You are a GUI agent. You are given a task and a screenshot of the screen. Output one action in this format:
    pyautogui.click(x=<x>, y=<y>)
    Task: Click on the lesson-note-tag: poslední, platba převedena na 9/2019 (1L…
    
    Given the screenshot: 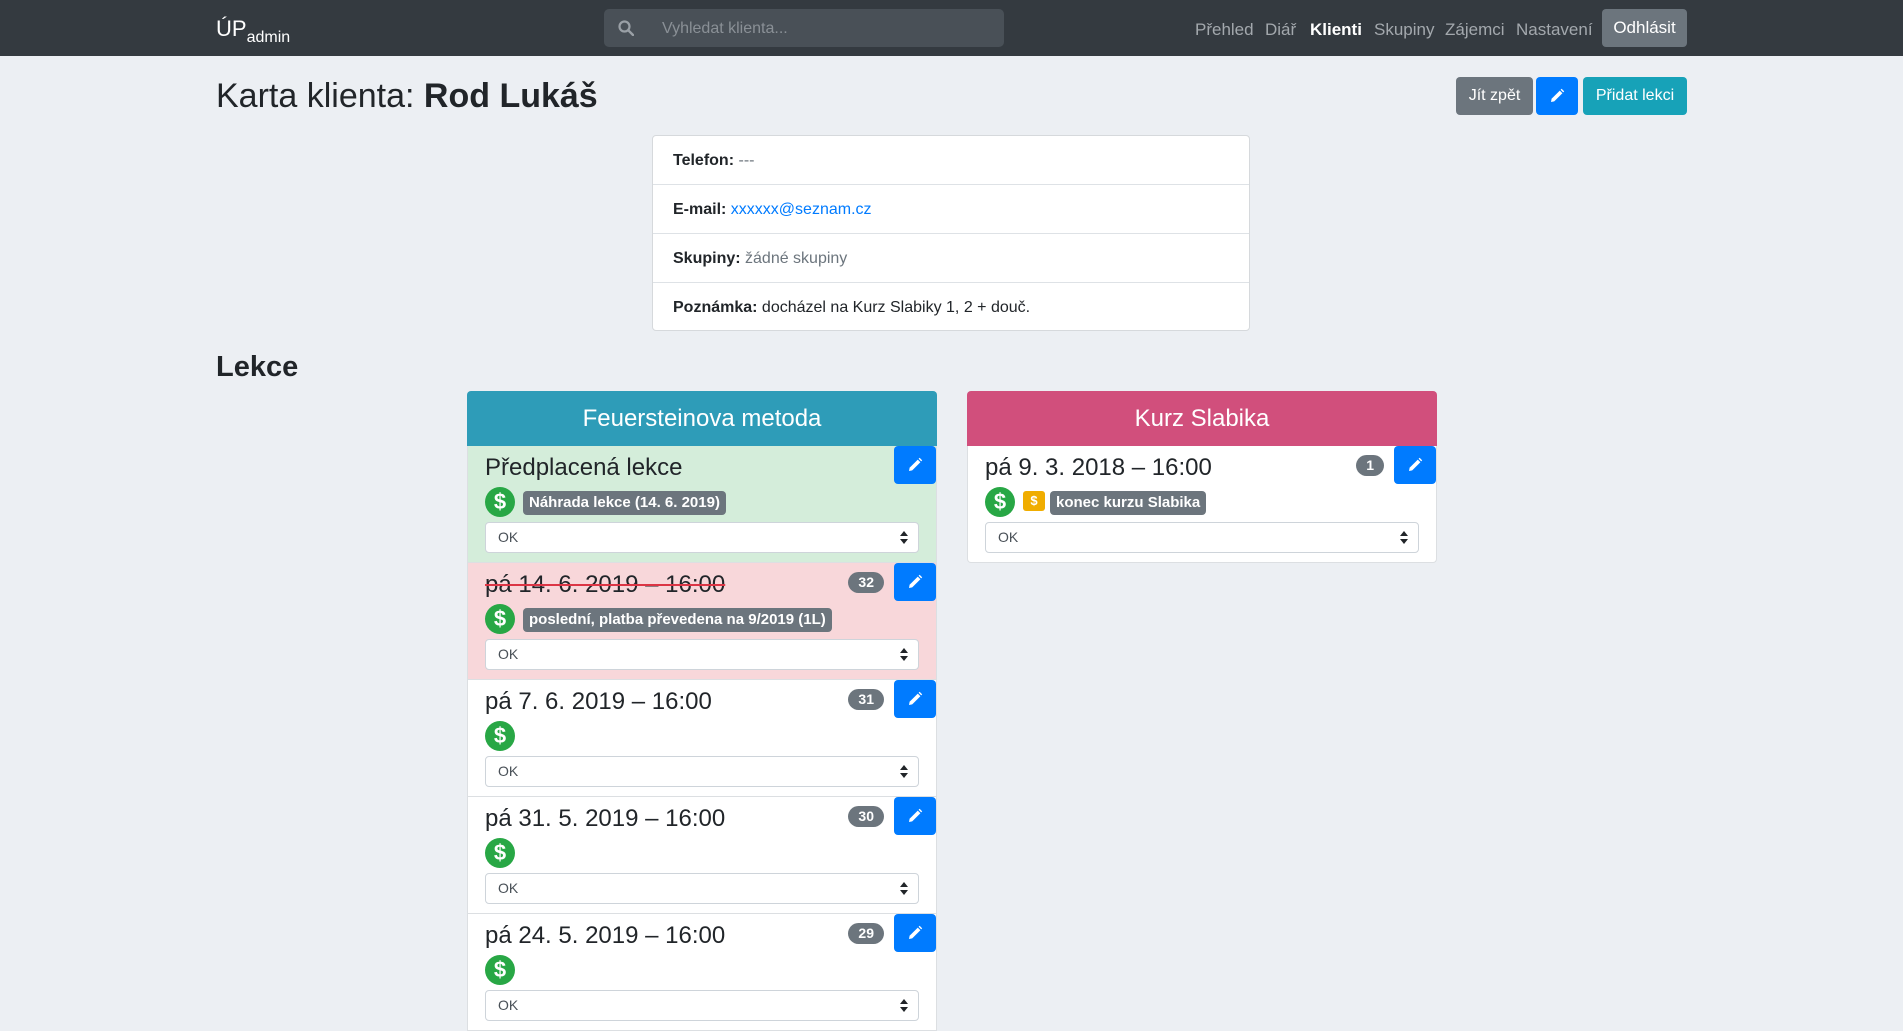 What is the action you would take?
    pyautogui.click(x=677, y=620)
    